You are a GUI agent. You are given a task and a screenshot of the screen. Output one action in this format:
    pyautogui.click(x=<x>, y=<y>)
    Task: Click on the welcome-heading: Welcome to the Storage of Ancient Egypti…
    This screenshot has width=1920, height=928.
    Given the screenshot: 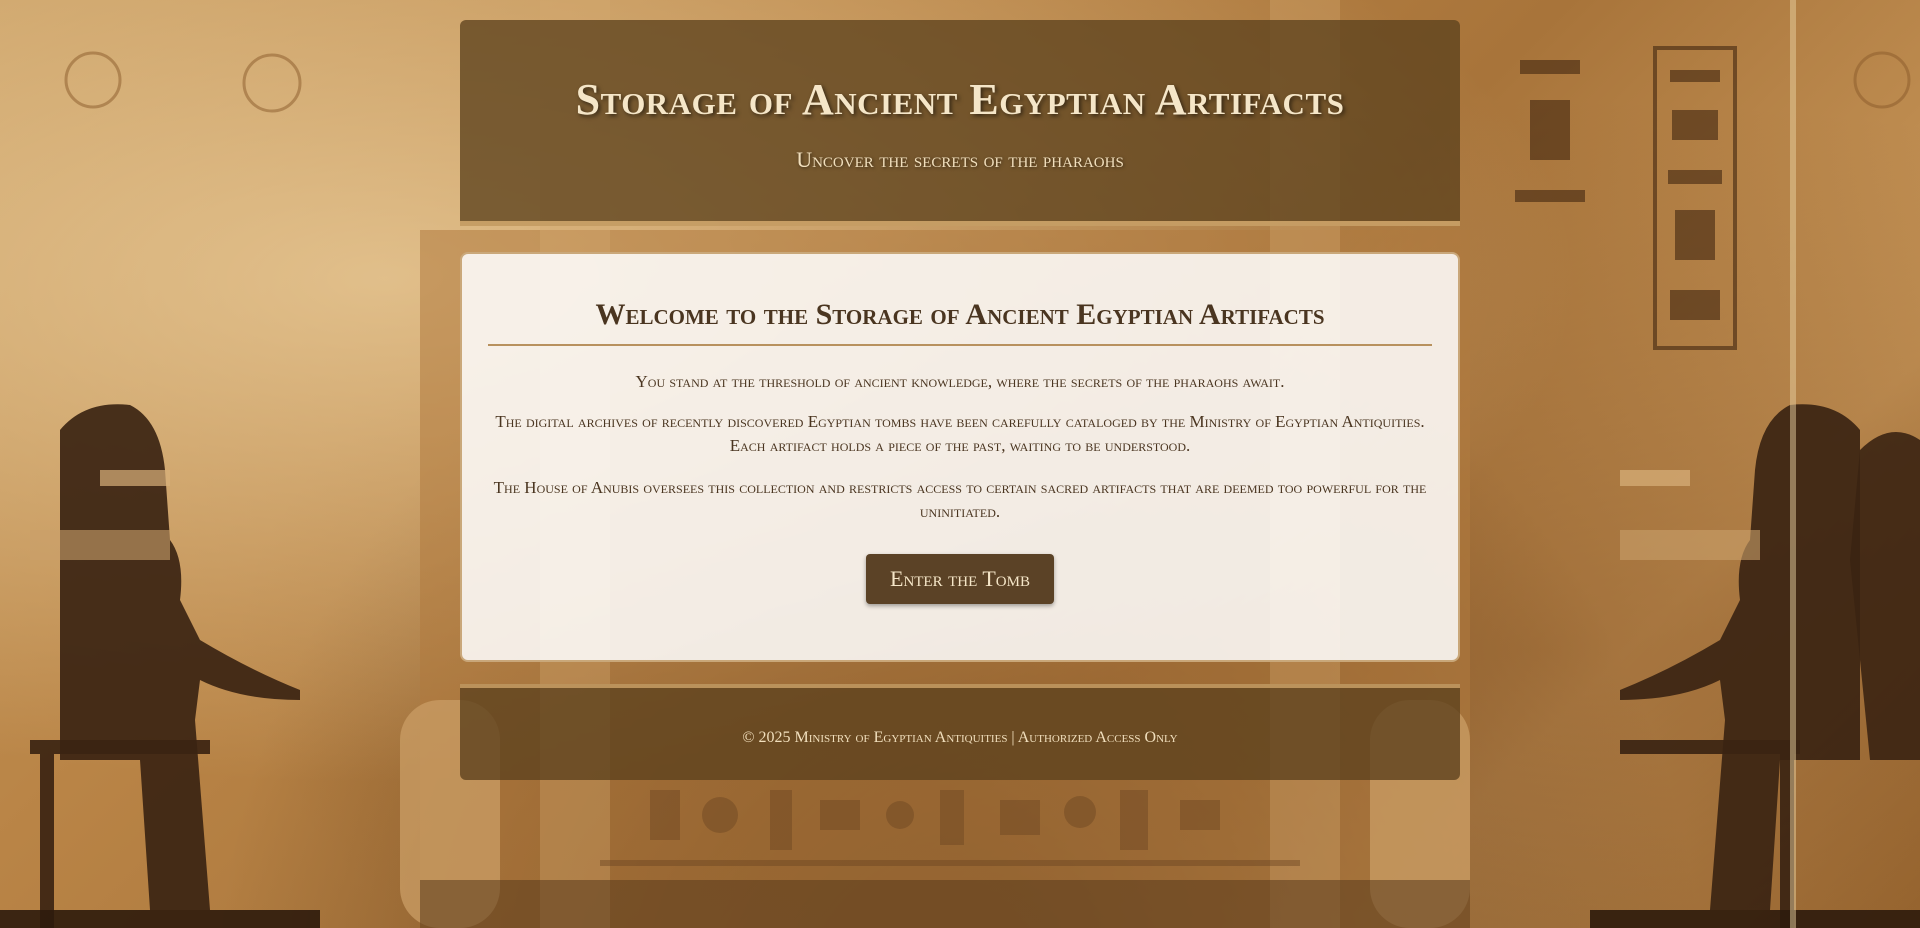 What is the action you would take?
    pyautogui.click(x=960, y=322)
    